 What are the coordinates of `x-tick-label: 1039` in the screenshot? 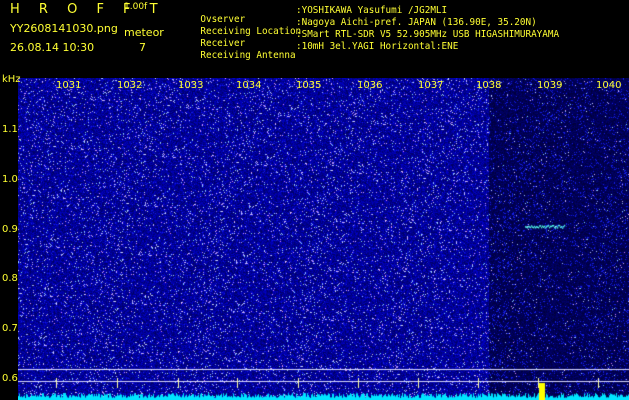 It's located at (550, 85).